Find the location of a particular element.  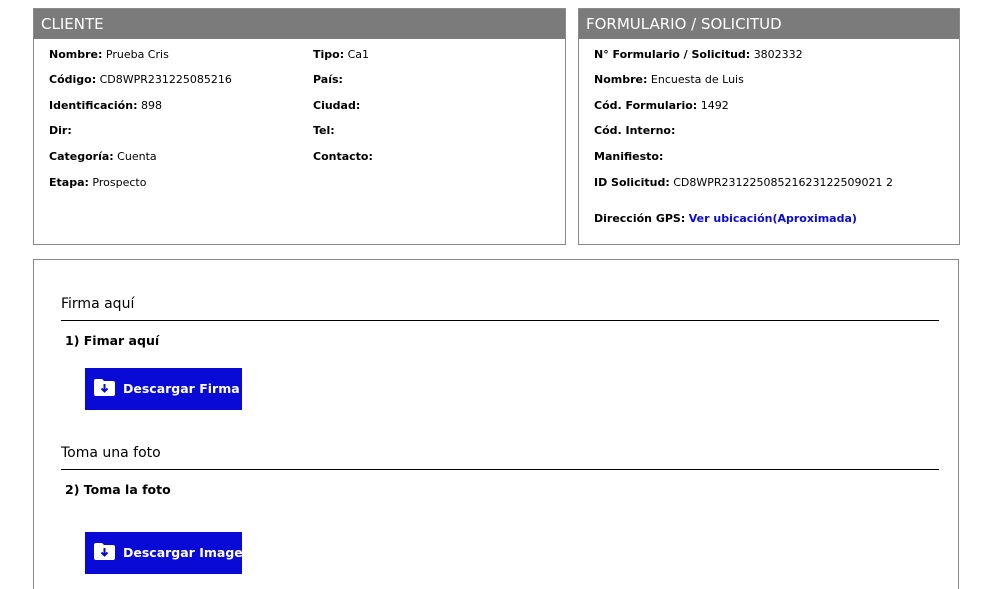

form-field-cod-interno: Cód. Interno: is located at coordinates (635, 130).